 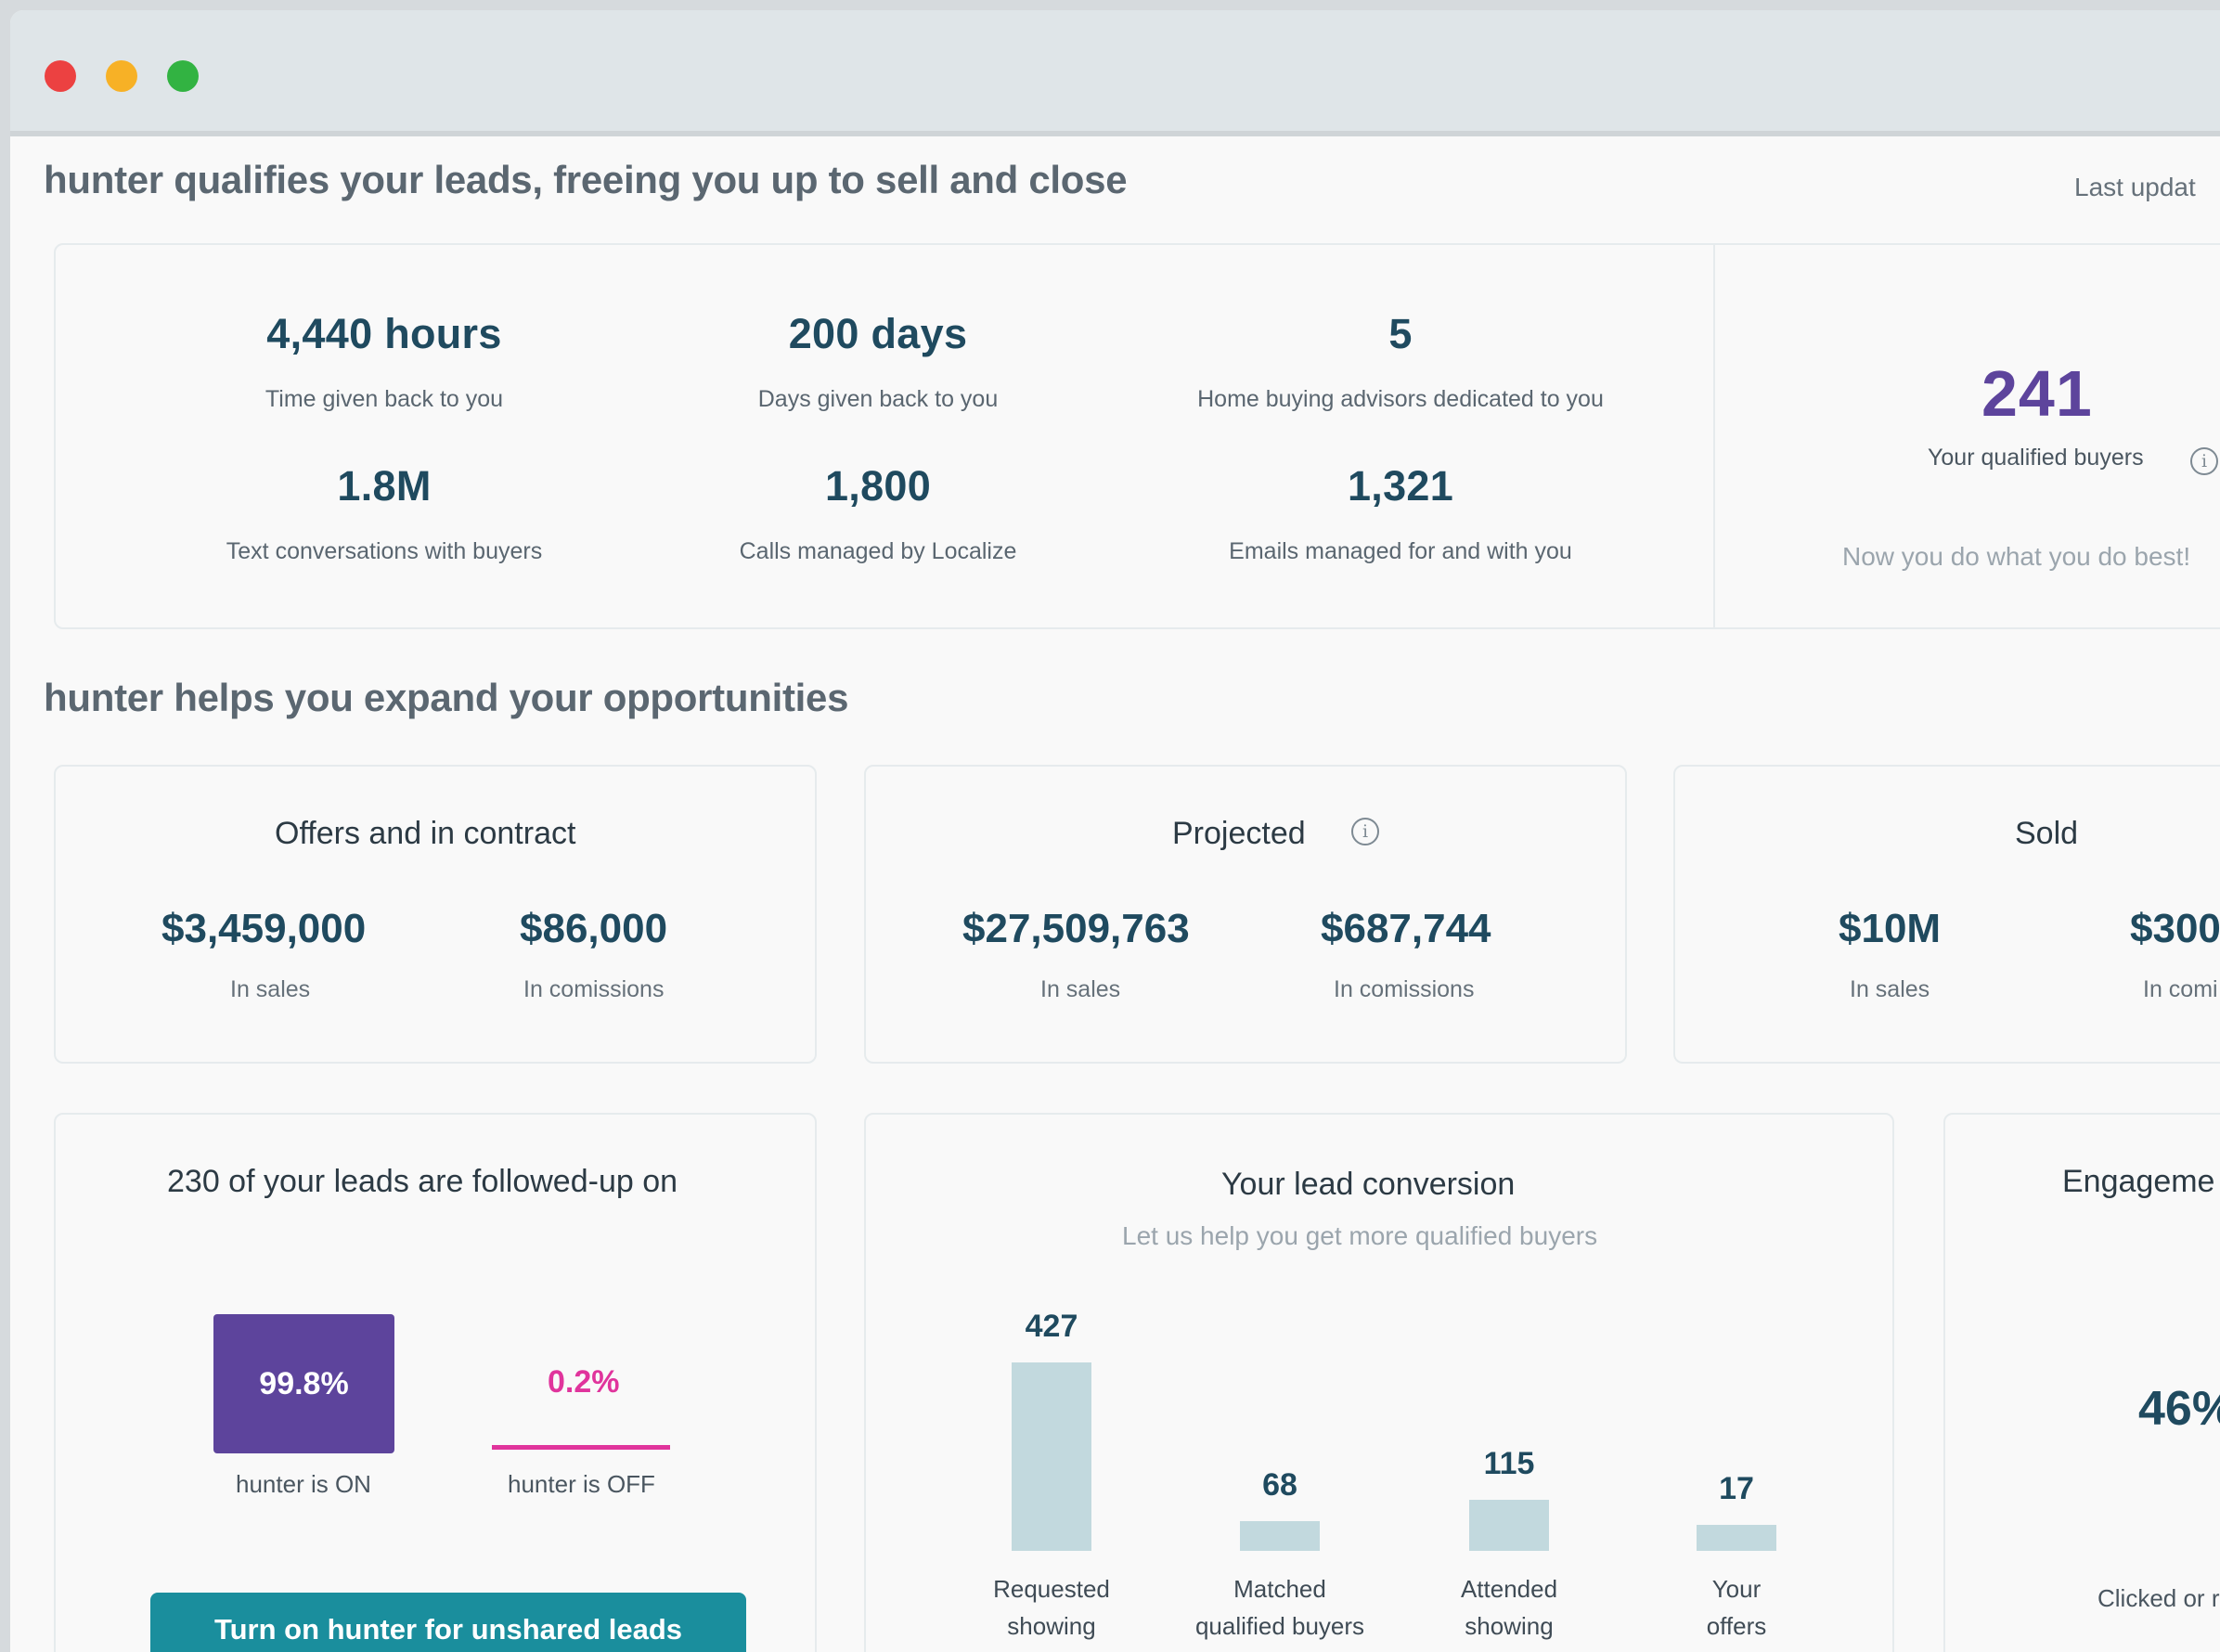 What do you see at coordinates (183, 76) in the screenshot?
I see `maximize-window-button` at bounding box center [183, 76].